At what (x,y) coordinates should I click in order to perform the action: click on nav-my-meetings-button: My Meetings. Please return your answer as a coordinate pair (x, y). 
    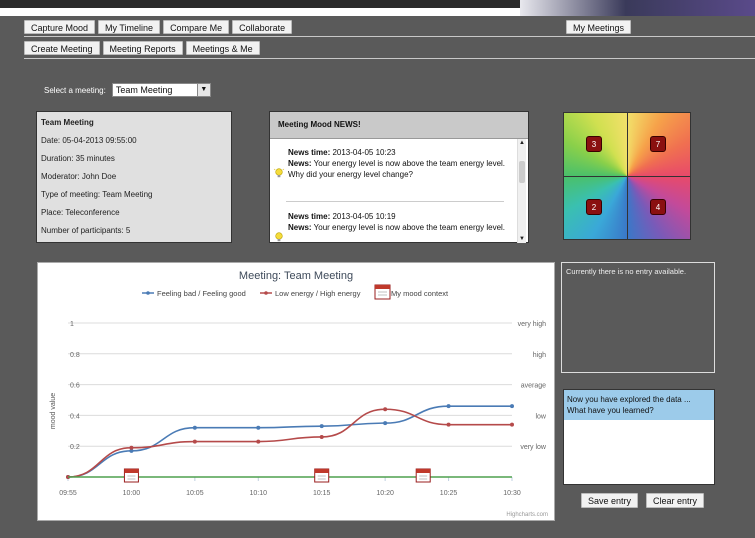
    Looking at the image, I should click on (599, 27).